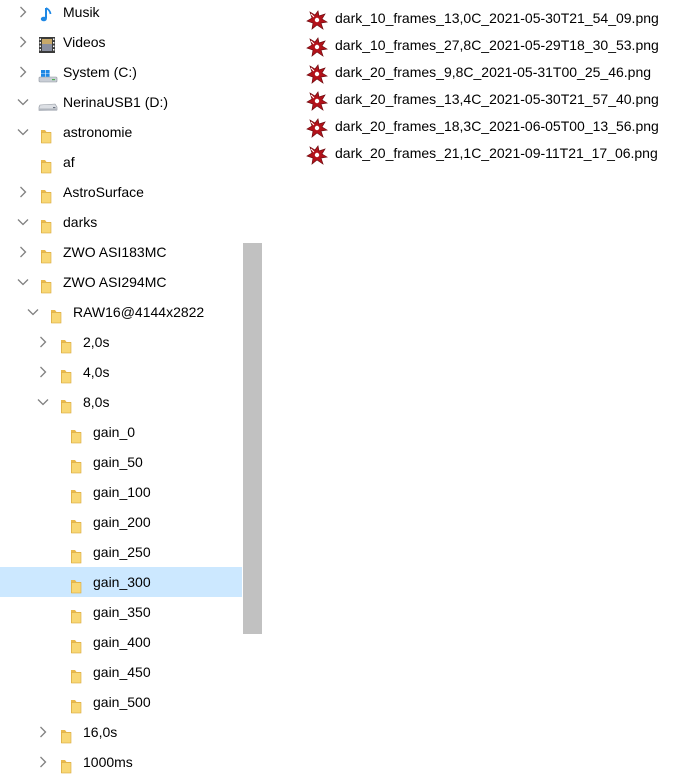  I want to click on nav-tree-item-label: 2,0s, so click(96, 342).